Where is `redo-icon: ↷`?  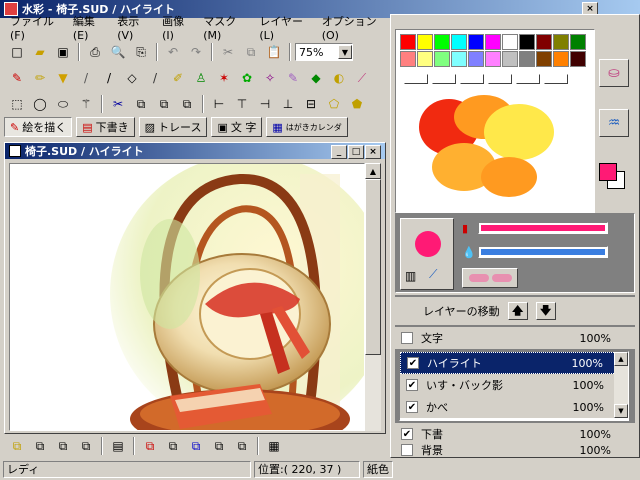
redo-icon: ↷ is located at coordinates (196, 52).